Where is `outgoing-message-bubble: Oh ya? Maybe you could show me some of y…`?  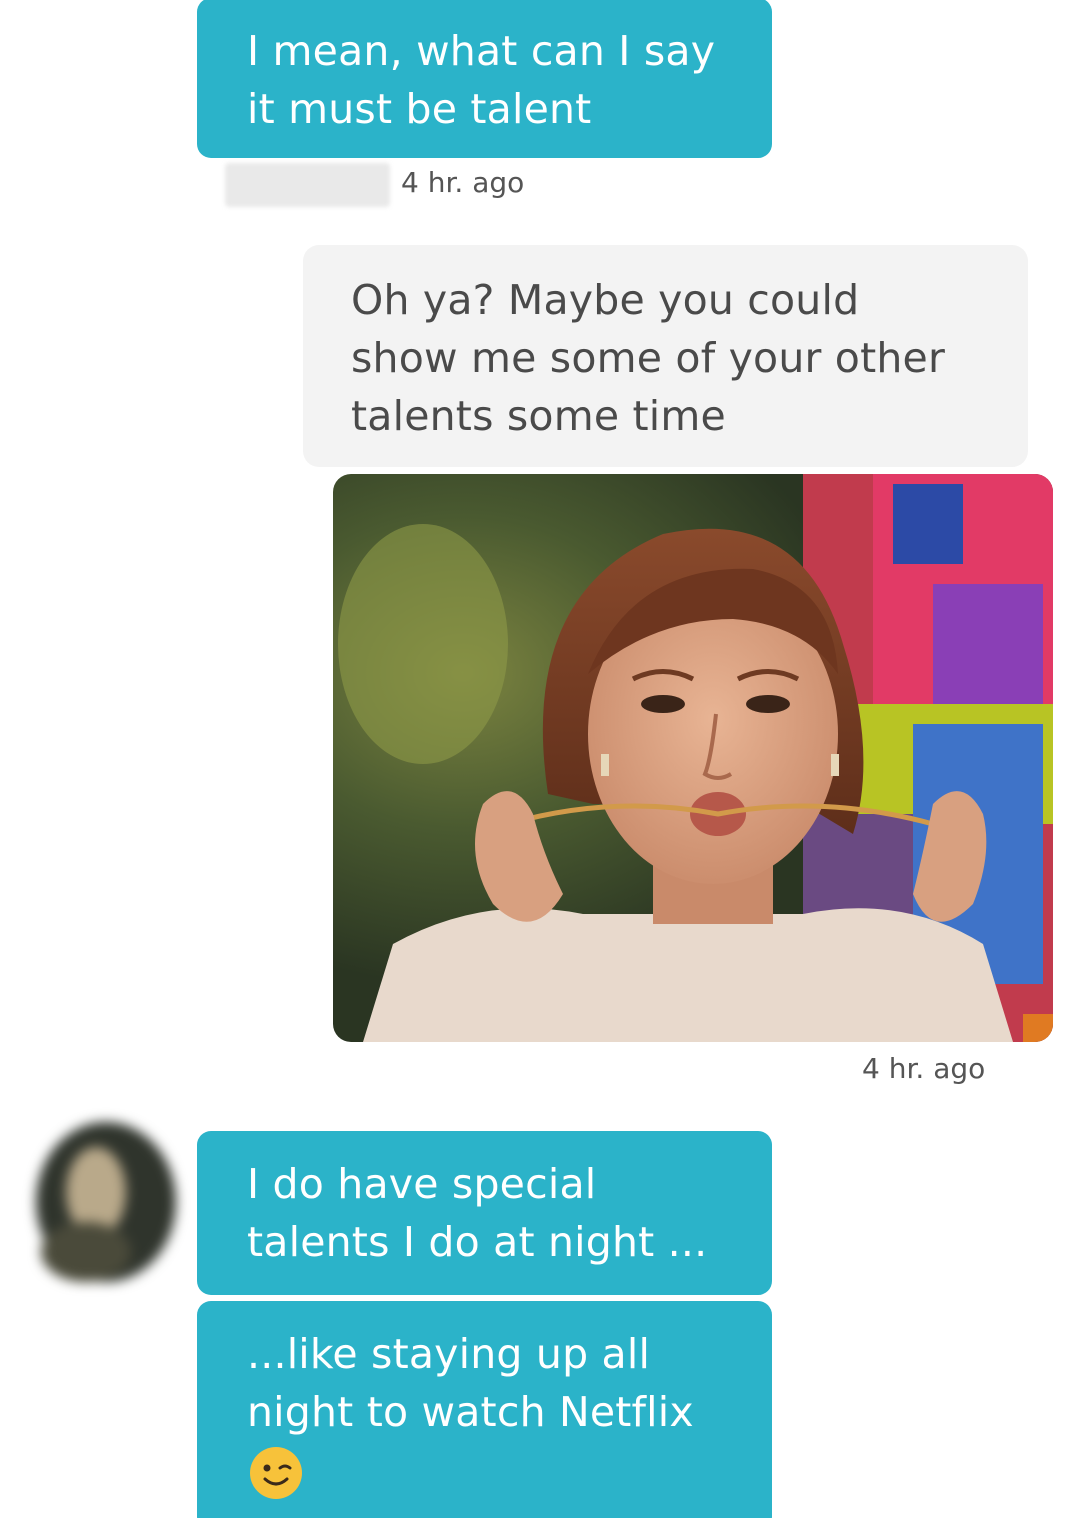 outgoing-message-bubble: Oh ya? Maybe you could show me some of y… is located at coordinates (665, 356).